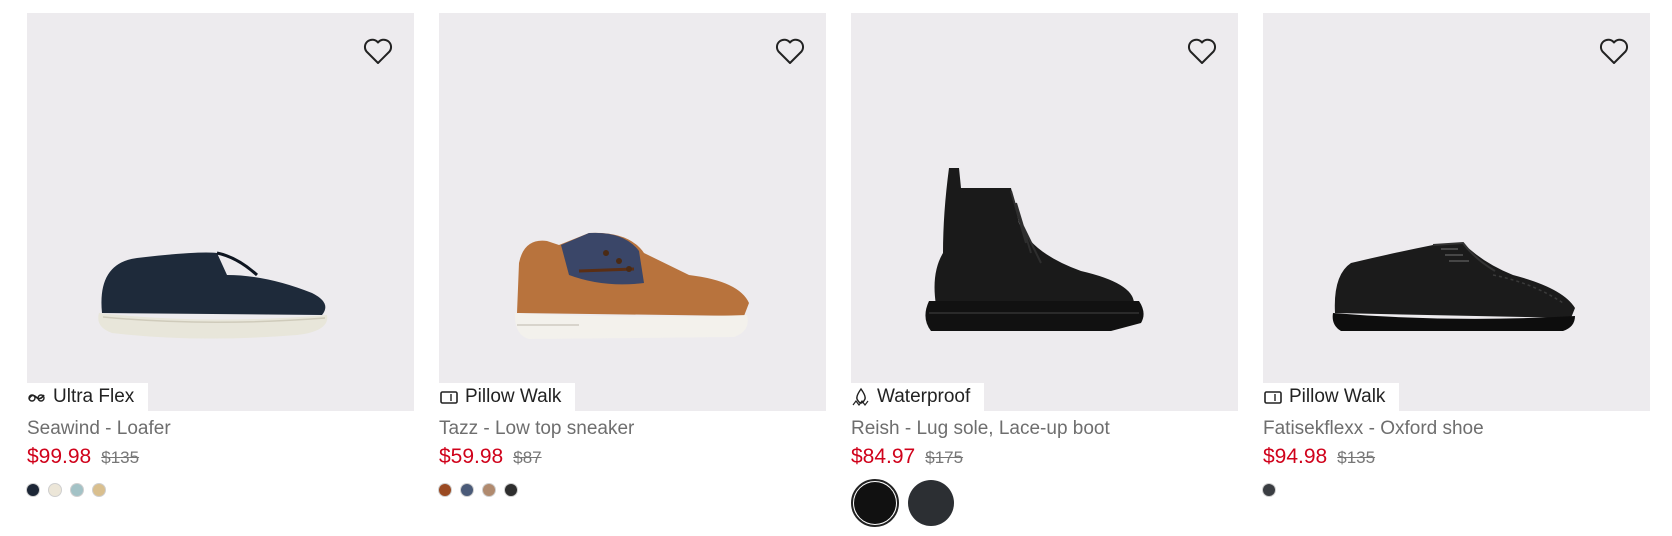 Image resolution: width=1672 pixels, height=536 pixels. What do you see at coordinates (220, 458) in the screenshot?
I see `price-row: $99.98 $135` at bounding box center [220, 458].